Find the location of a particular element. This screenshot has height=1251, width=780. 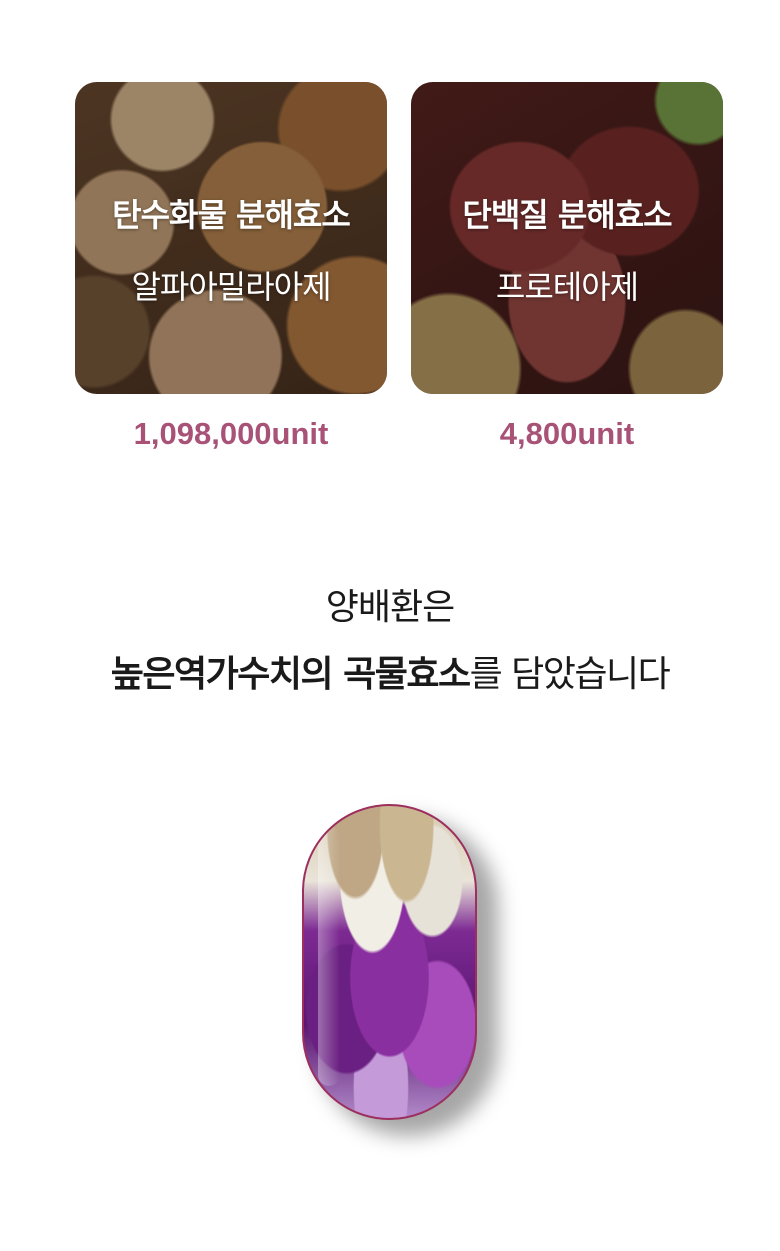

card-subtitle: 알파아밀라아제 is located at coordinates (231, 287).